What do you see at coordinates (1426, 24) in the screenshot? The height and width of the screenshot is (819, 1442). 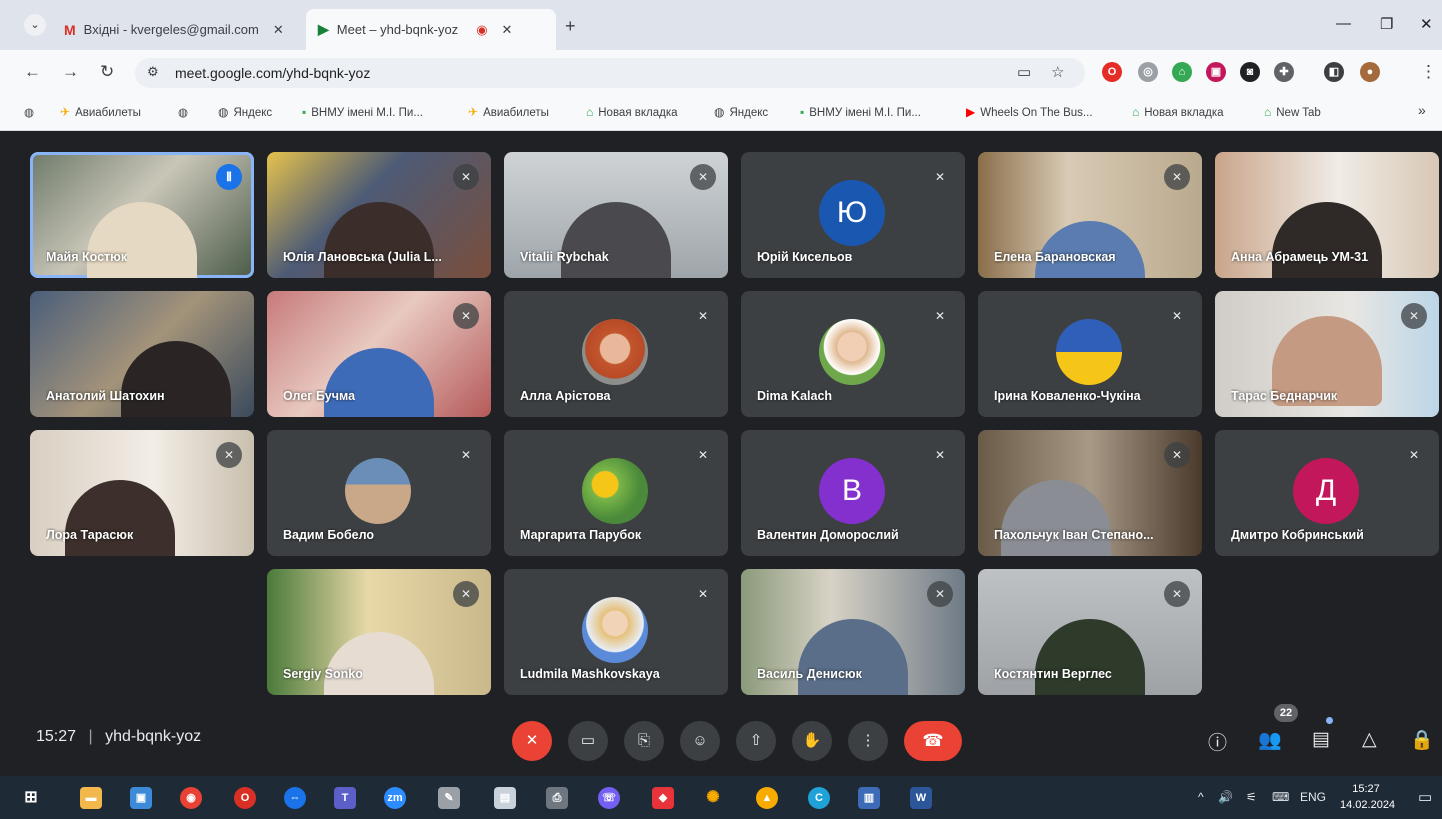 I see `close-window-icon: ✕` at bounding box center [1426, 24].